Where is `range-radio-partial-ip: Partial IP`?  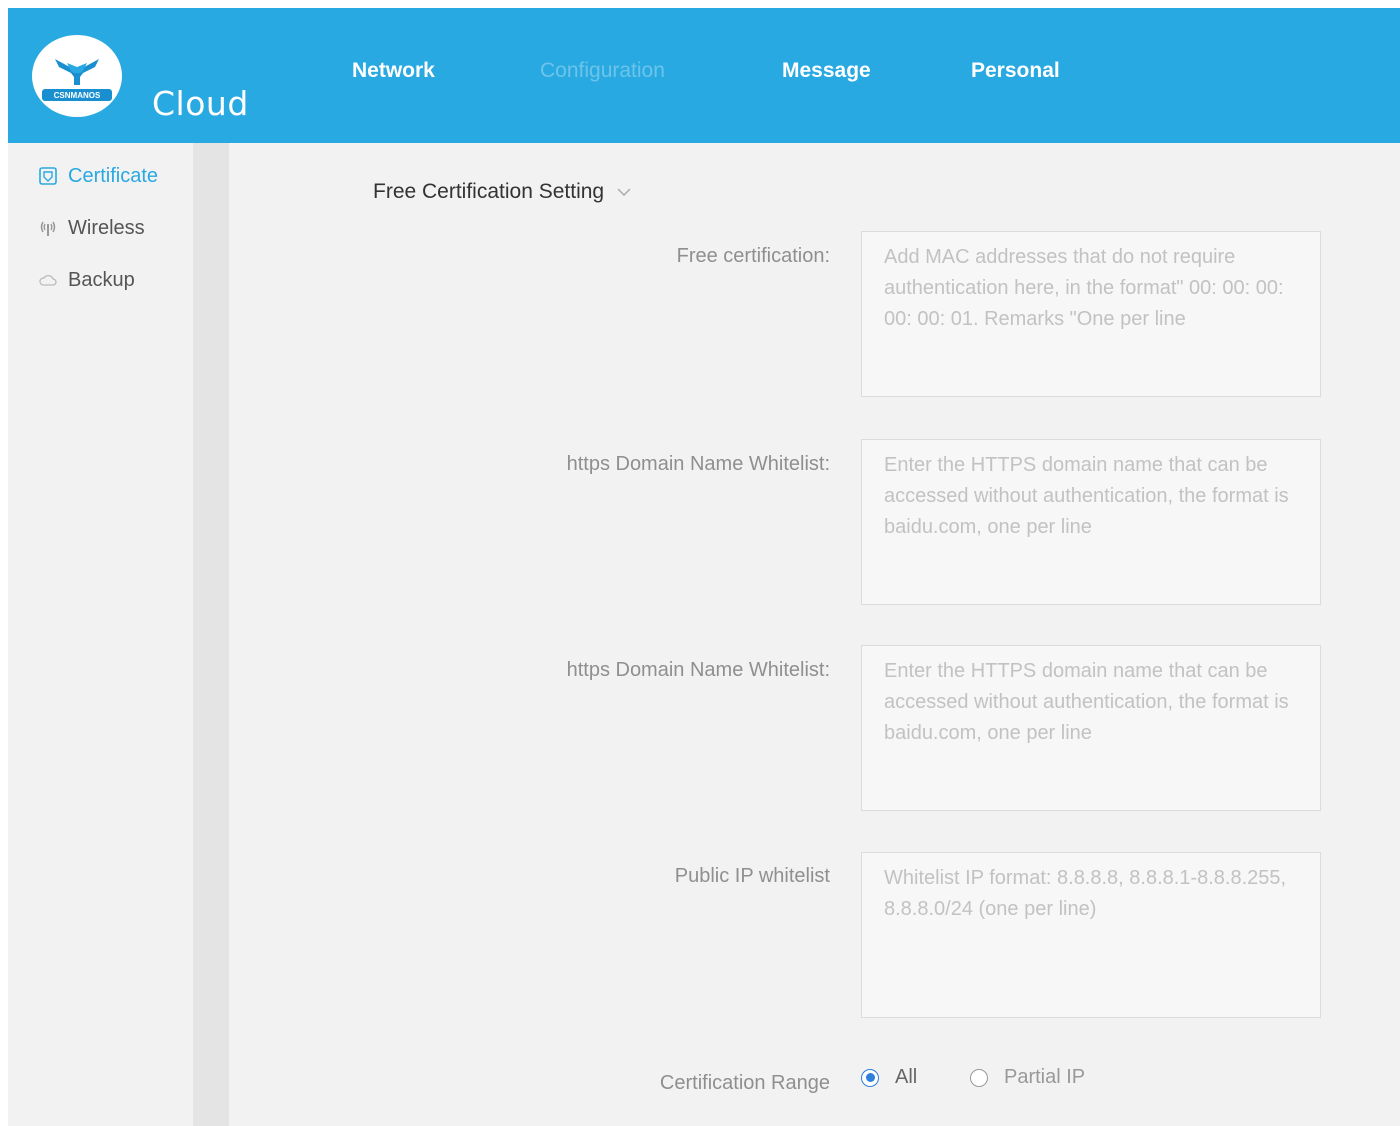 range-radio-partial-ip: Partial IP is located at coordinates (1027, 1077).